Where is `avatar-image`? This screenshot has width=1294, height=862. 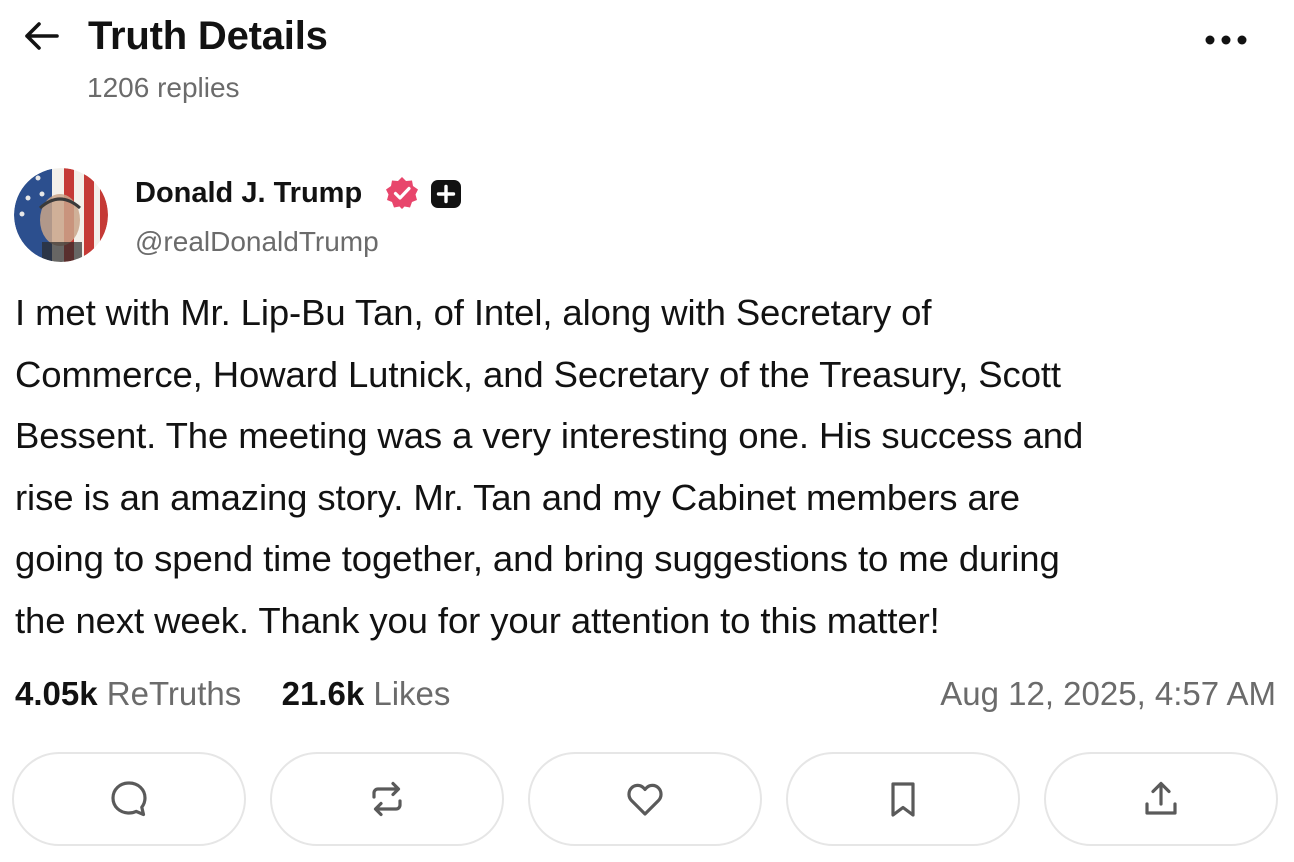 avatar-image is located at coordinates (61, 215).